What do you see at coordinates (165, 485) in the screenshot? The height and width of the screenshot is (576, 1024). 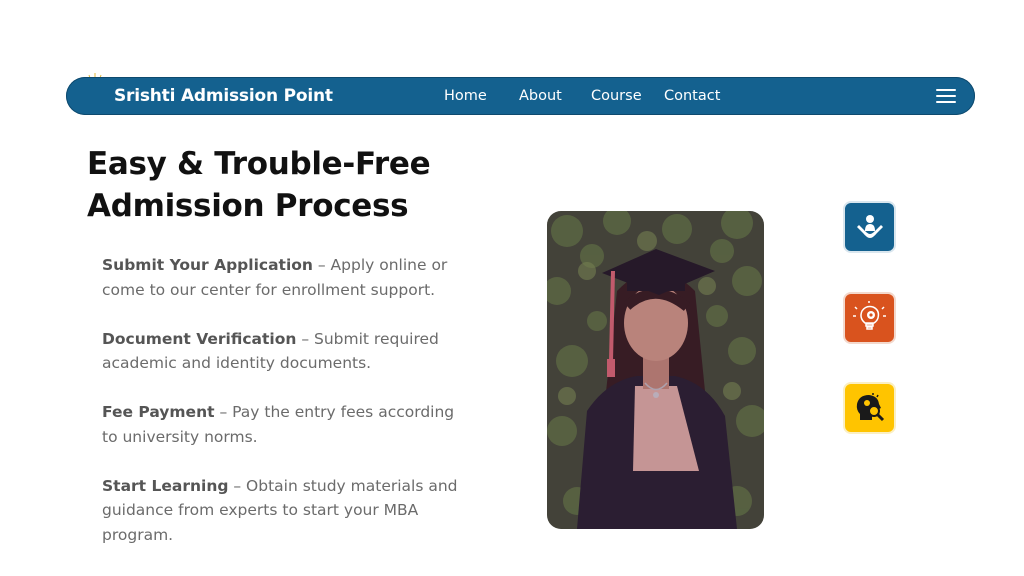 I see `step-title: Start Learning` at bounding box center [165, 485].